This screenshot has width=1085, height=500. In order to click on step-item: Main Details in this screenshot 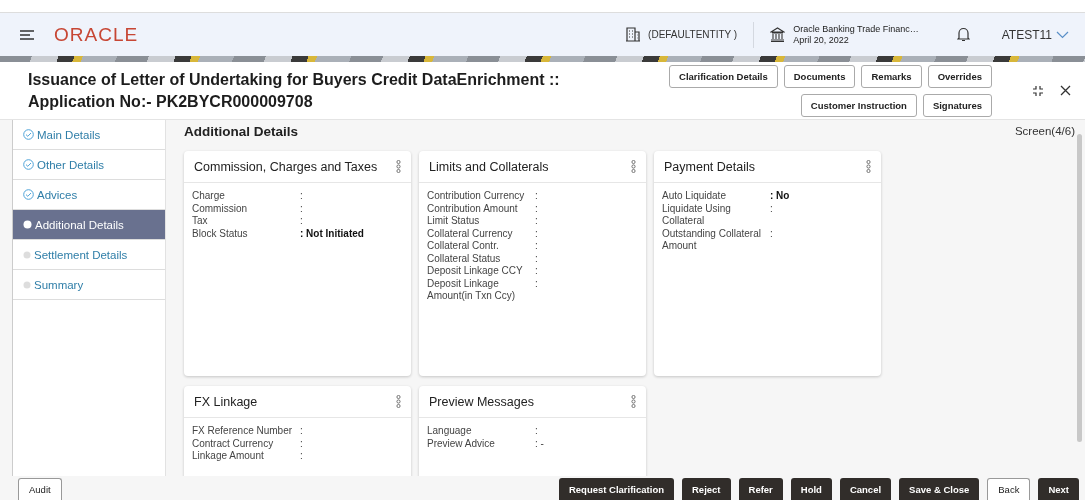, I will do `click(89, 135)`.